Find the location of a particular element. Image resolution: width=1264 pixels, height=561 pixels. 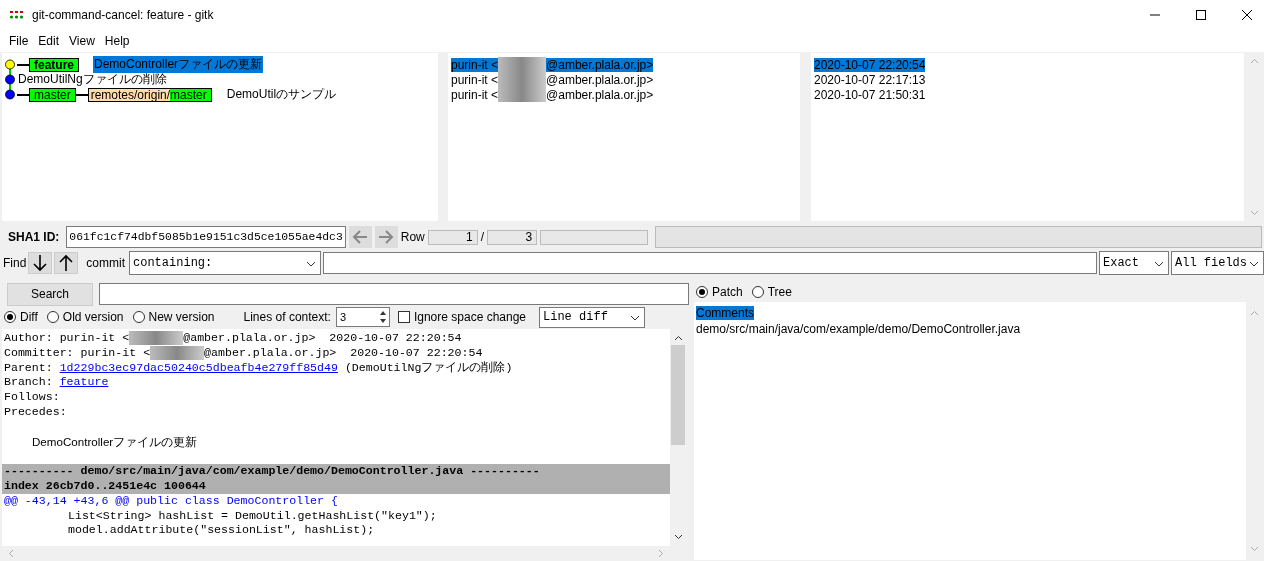

row-field: 1 is located at coordinates (452, 237).